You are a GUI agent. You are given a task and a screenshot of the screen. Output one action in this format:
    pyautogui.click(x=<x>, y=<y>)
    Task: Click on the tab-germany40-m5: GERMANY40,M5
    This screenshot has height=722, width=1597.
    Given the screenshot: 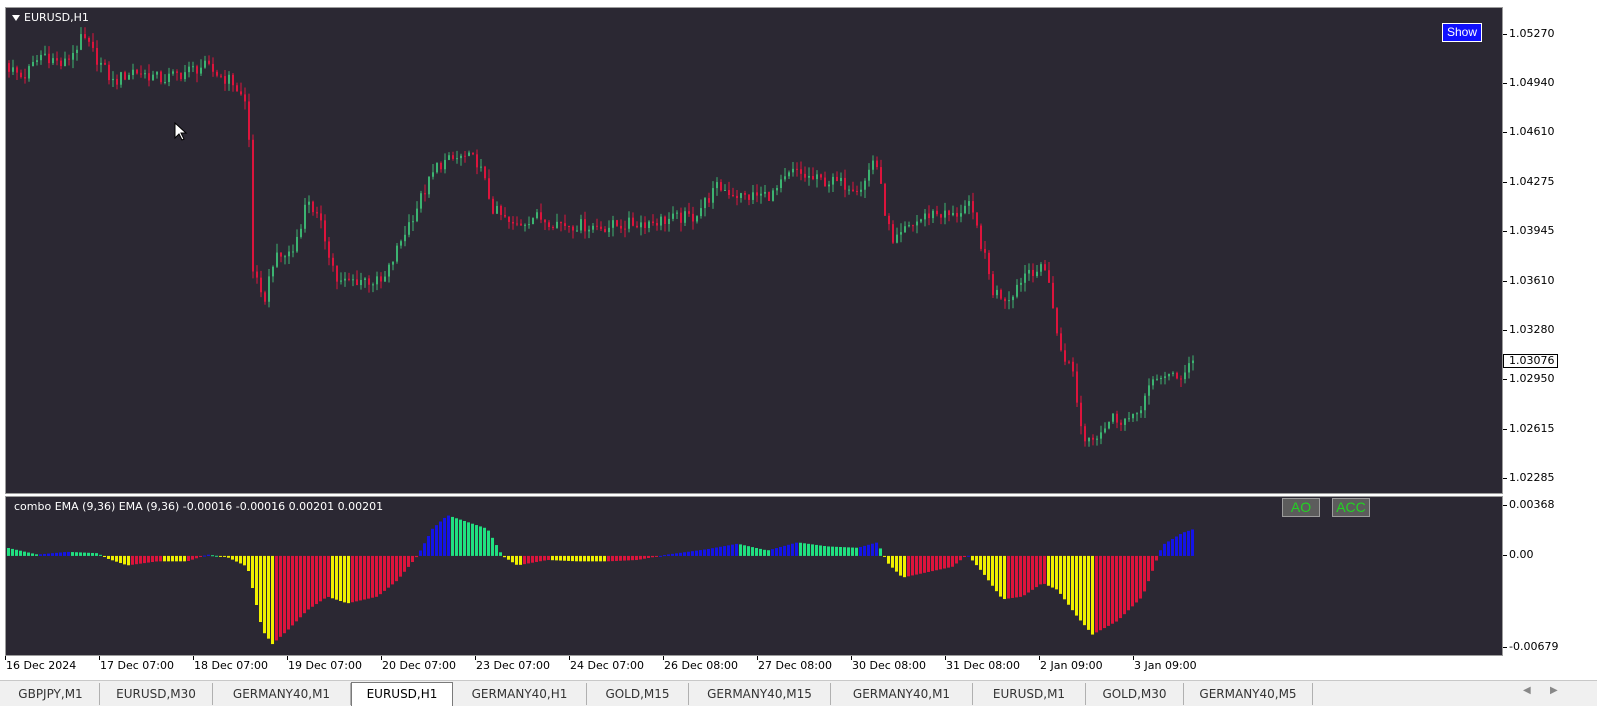 What is the action you would take?
    pyautogui.click(x=1248, y=694)
    